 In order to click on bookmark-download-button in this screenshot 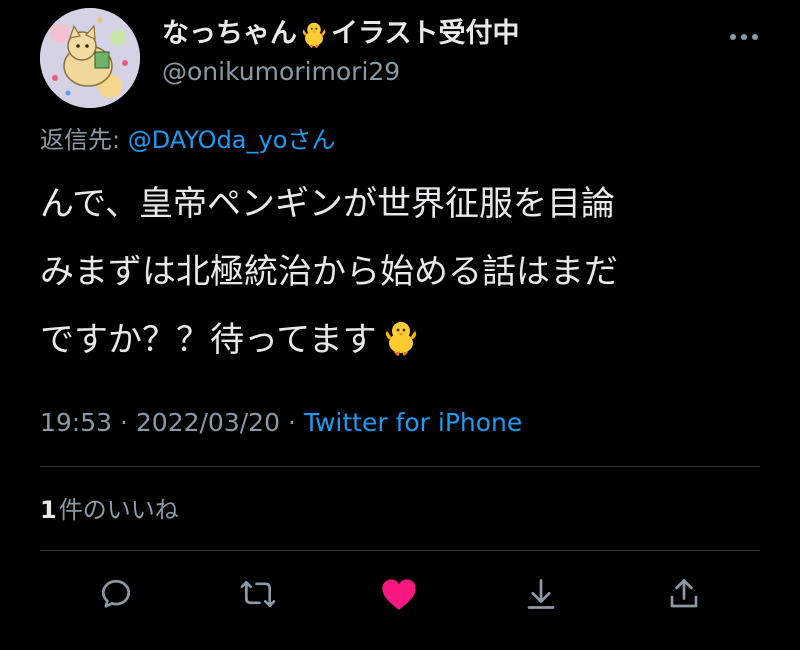, I will do `click(541, 594)`.